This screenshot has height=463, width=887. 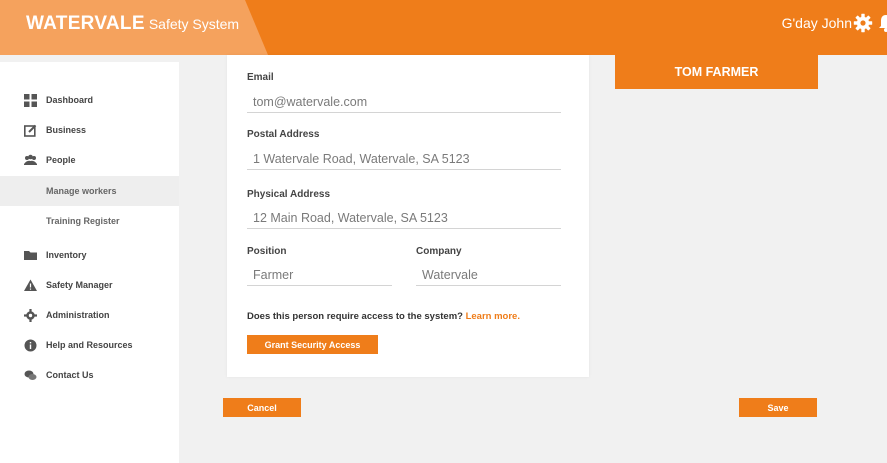 I want to click on notification-bell-icon, so click(x=882, y=23).